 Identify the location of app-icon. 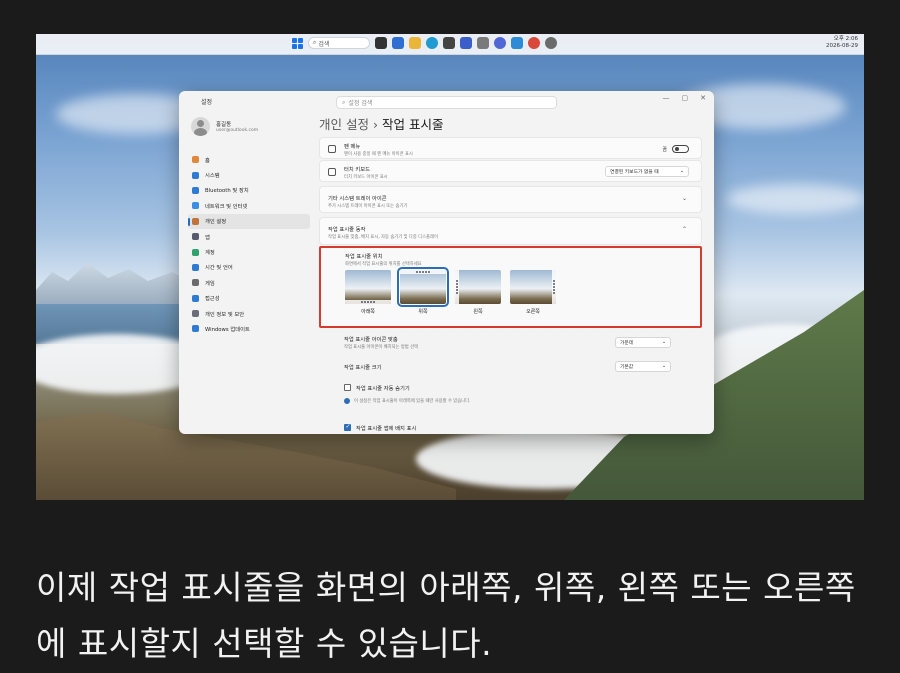
(483, 43).